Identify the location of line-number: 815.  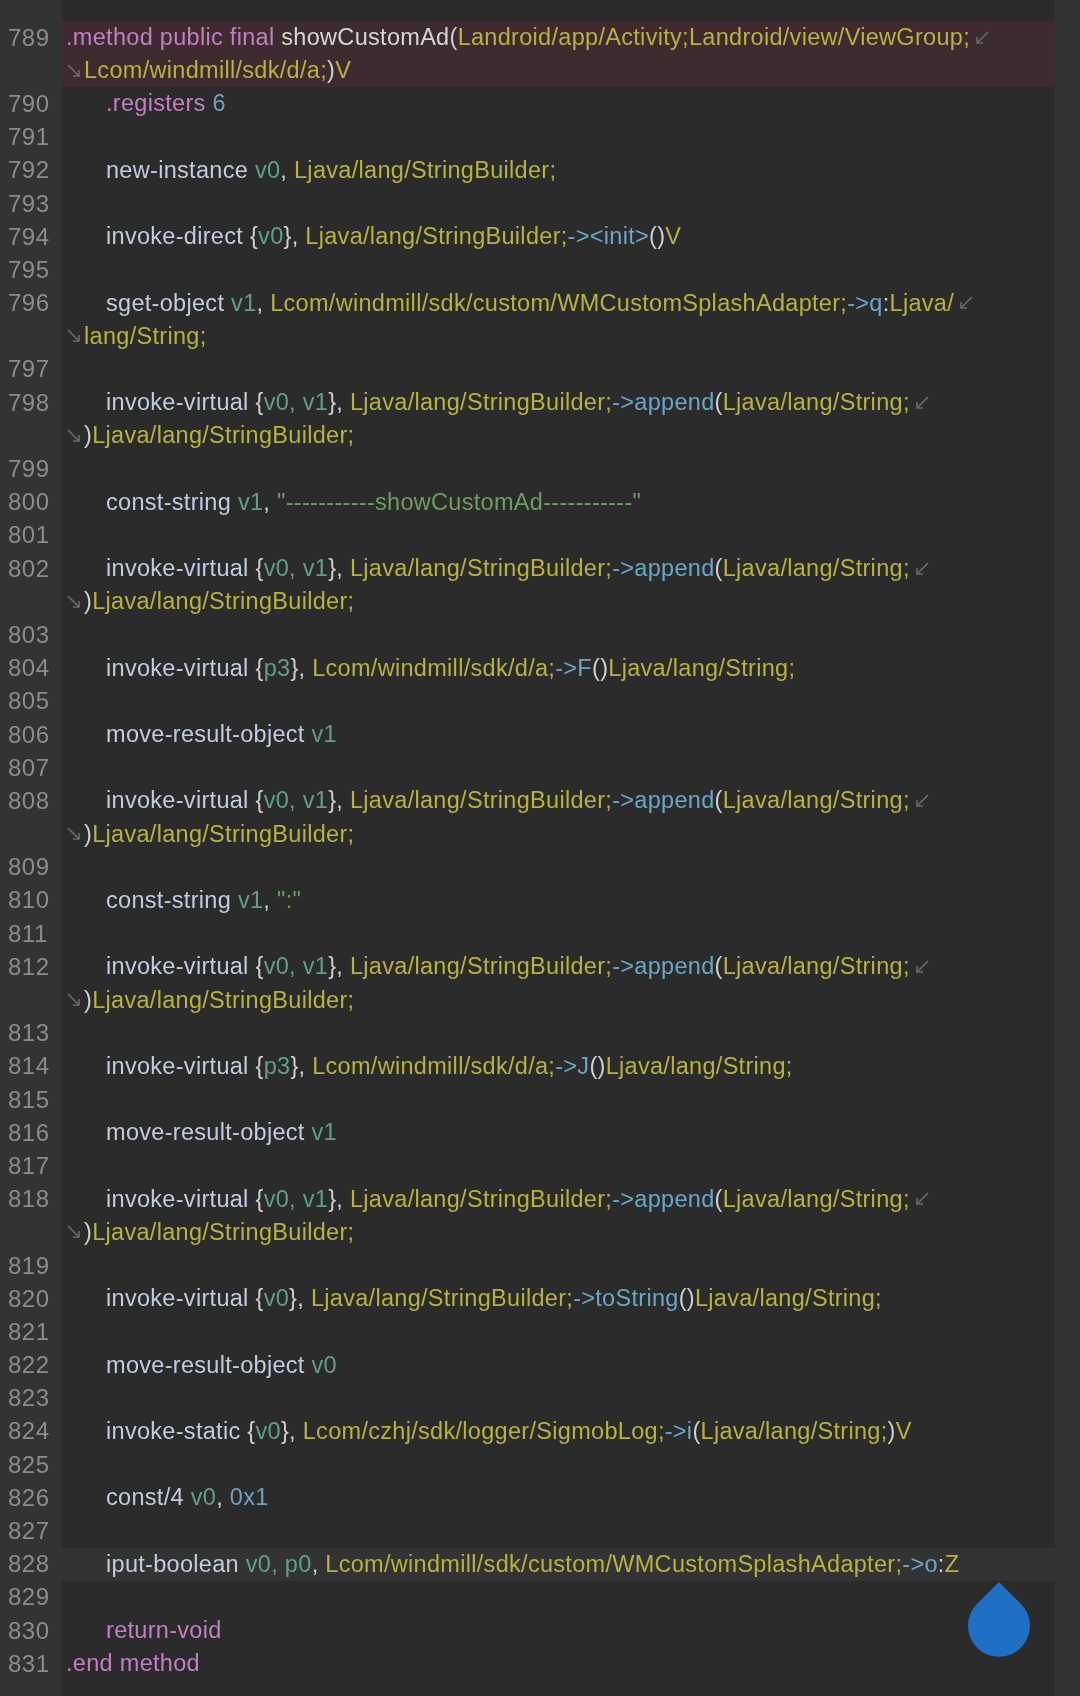
(29, 1099).